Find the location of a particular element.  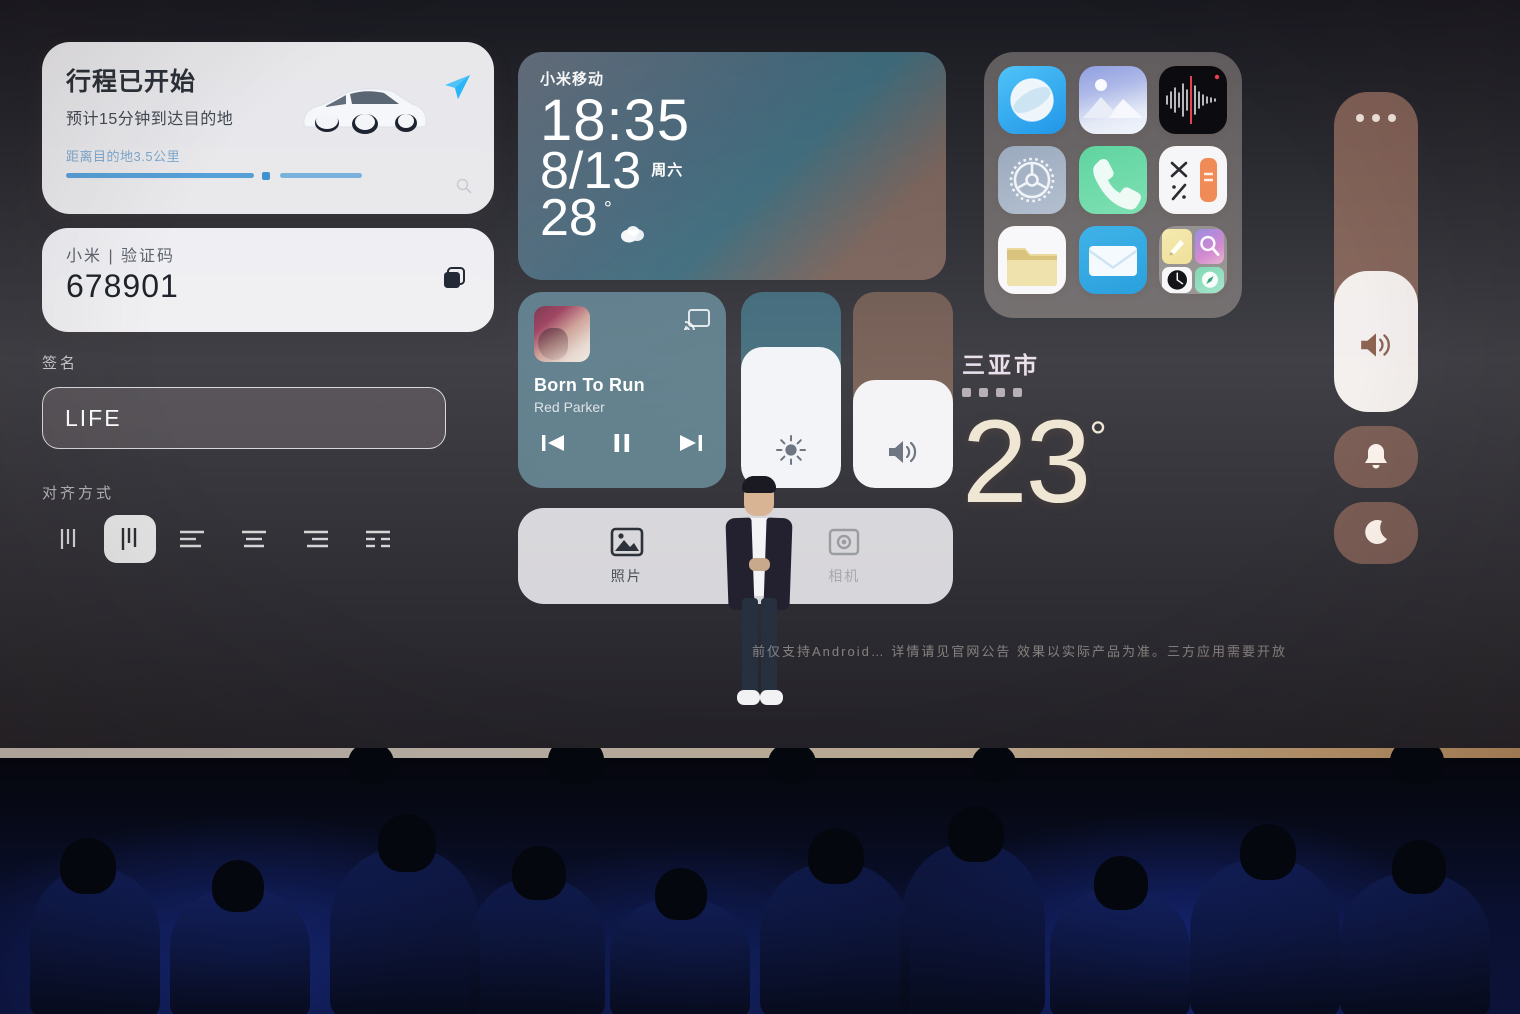

clock-degree-symbol: ° is located at coordinates (607, 208).